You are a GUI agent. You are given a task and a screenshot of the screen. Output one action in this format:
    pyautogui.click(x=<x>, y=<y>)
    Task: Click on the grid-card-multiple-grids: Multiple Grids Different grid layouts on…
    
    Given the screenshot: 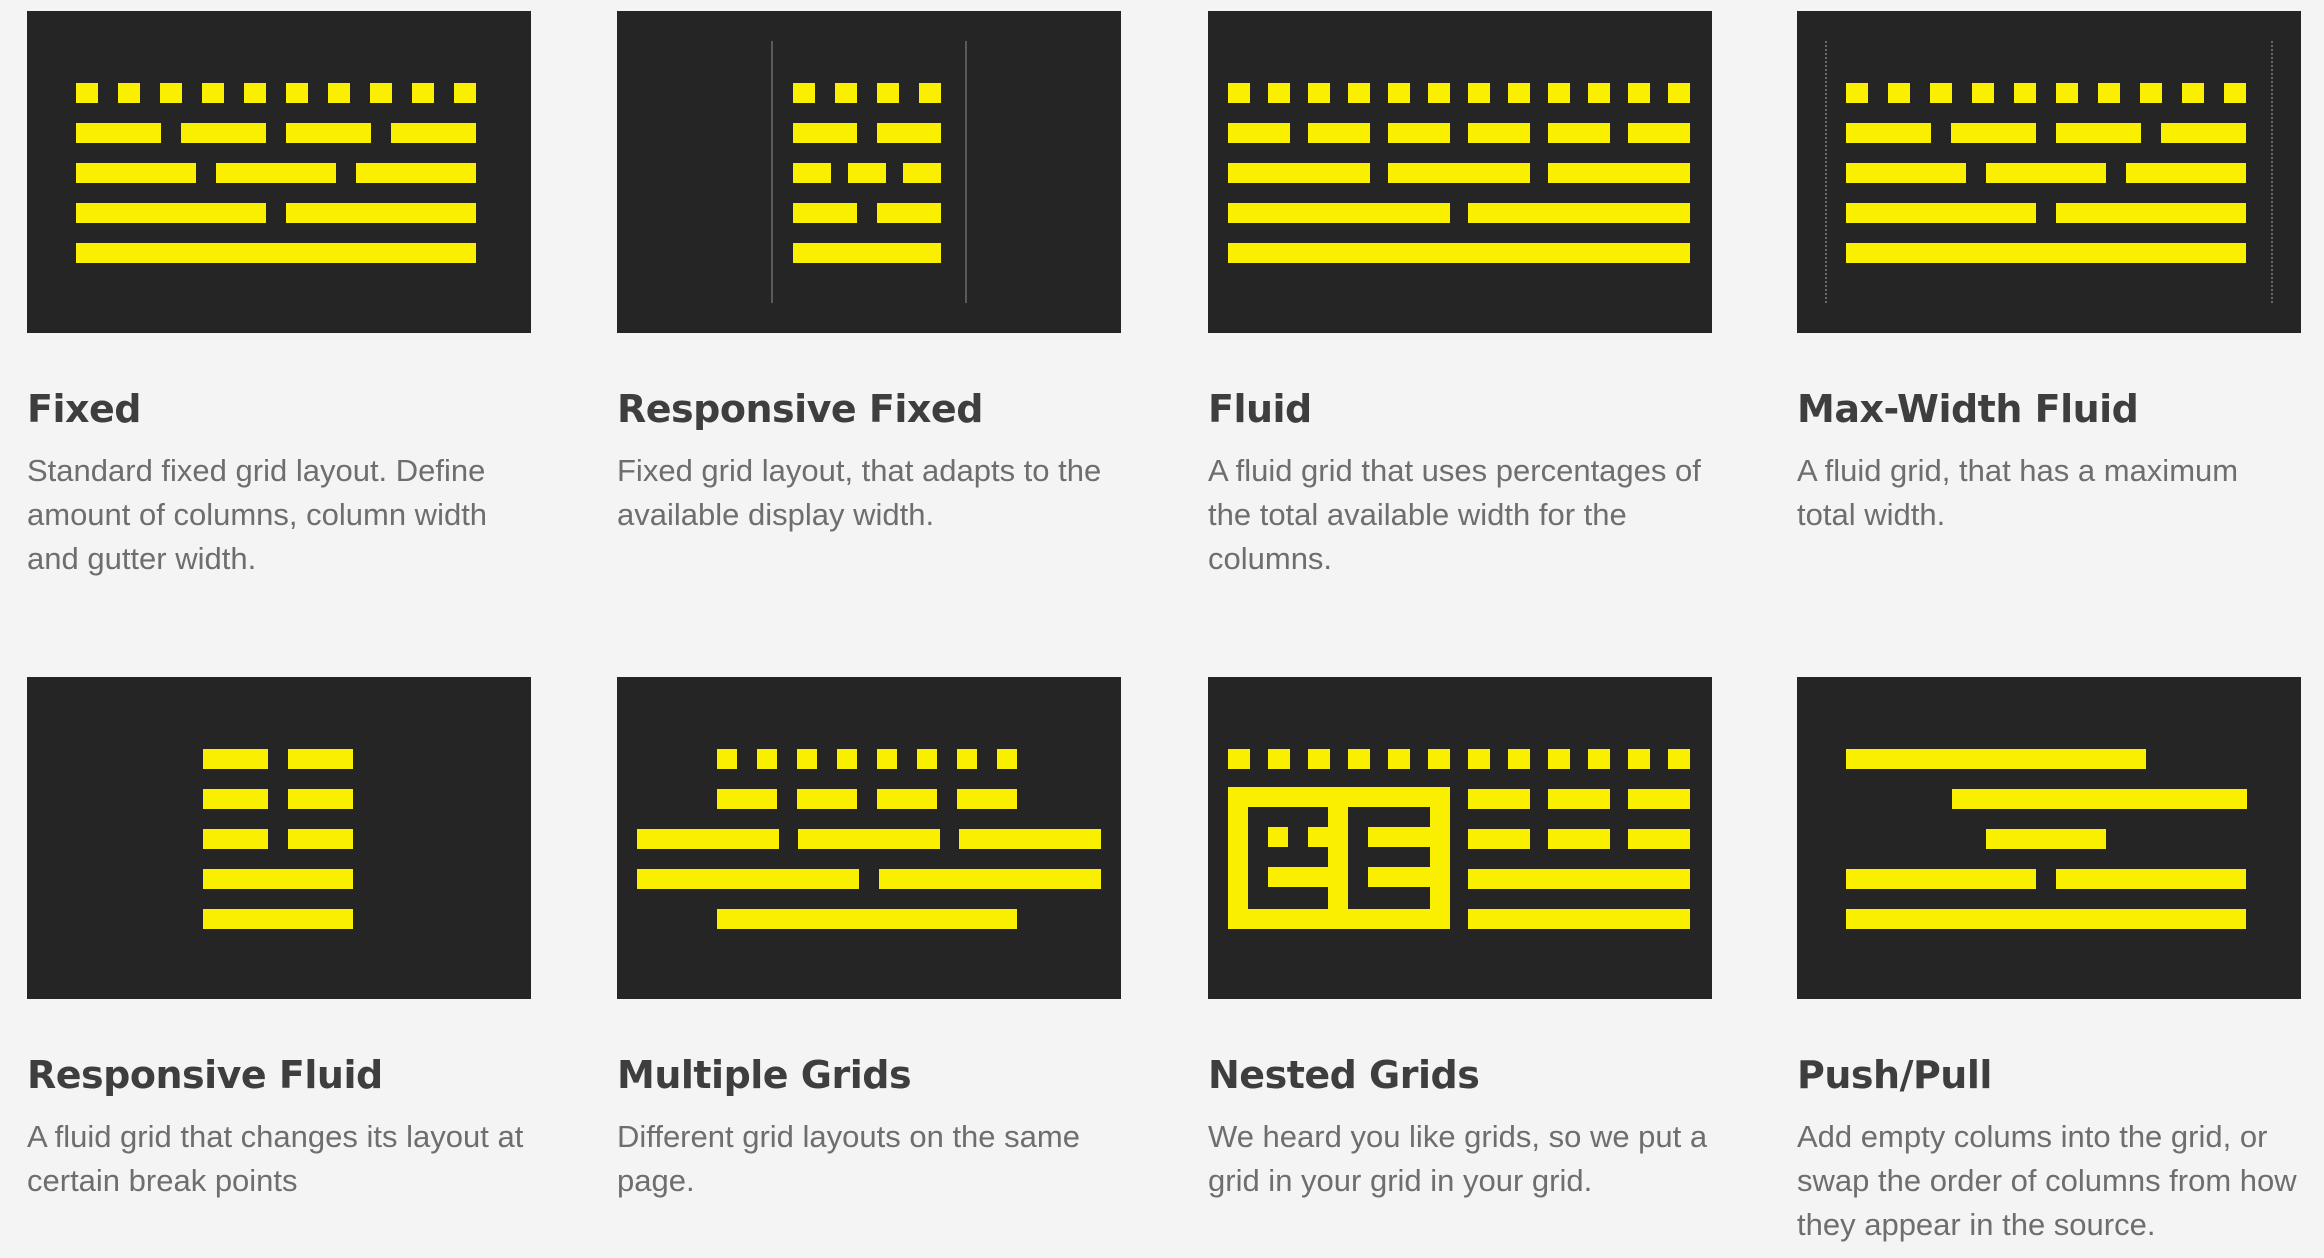 What is the action you would take?
    pyautogui.click(x=869, y=940)
    